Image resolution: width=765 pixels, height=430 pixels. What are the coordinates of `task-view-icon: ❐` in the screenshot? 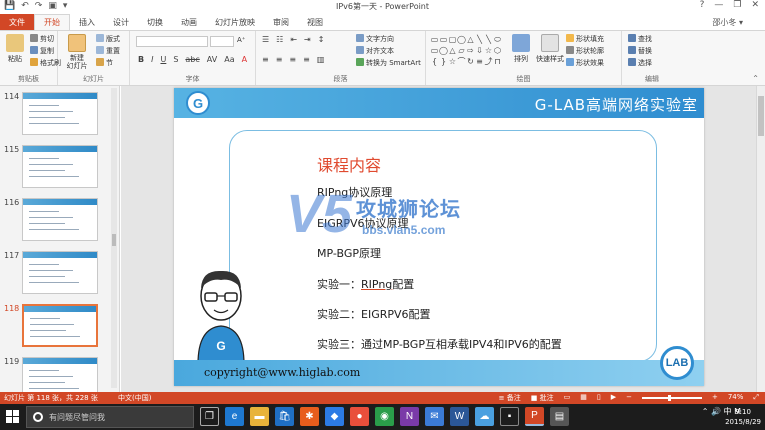 It's located at (209, 416).